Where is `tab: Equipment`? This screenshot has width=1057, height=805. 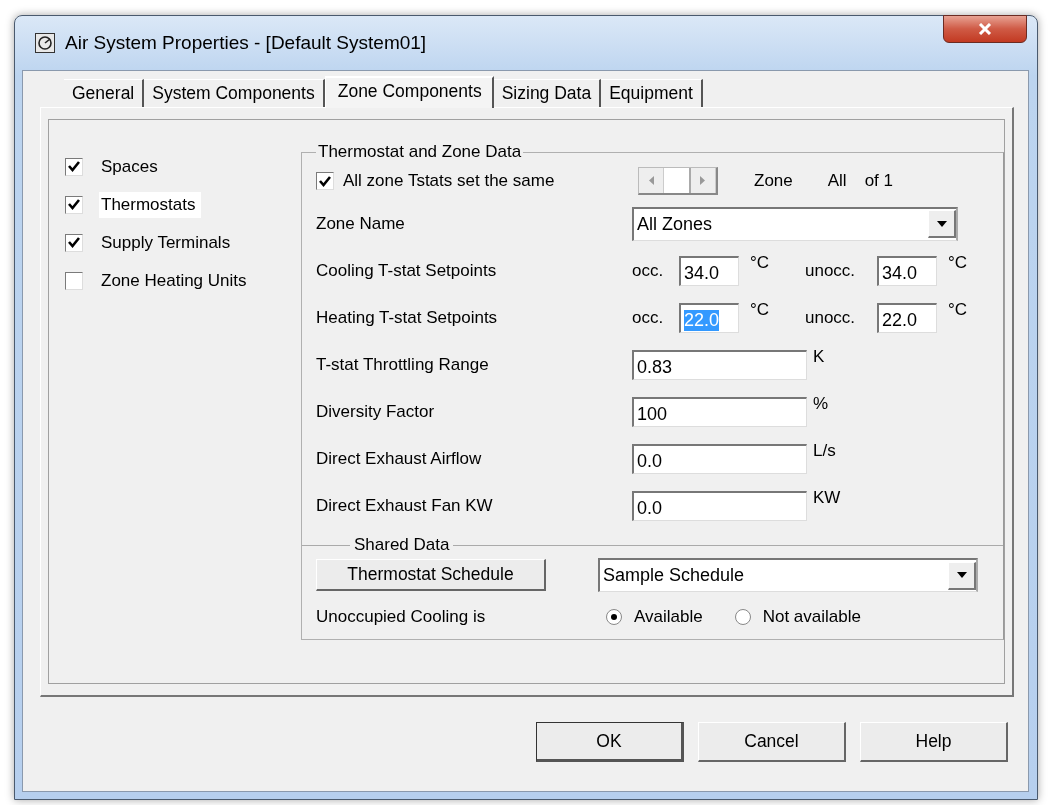
tab: Equipment is located at coordinates (652, 93).